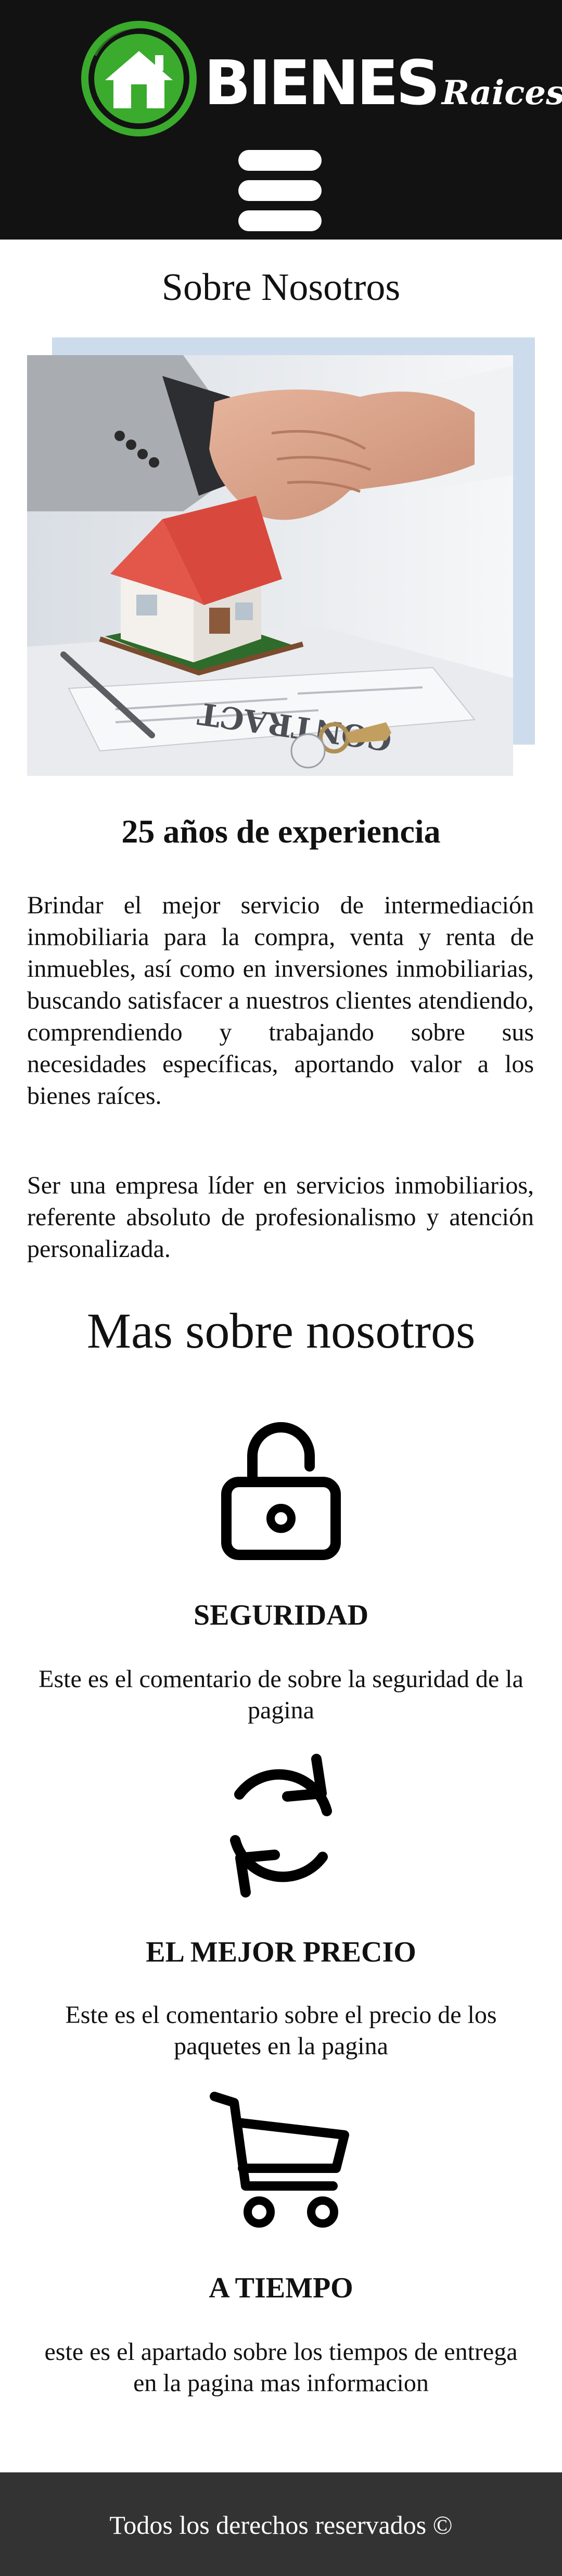 This screenshot has width=562, height=2576. Describe the element at coordinates (281, 1615) in the screenshot. I see `feature-title-security: SEGURIDAD` at that location.